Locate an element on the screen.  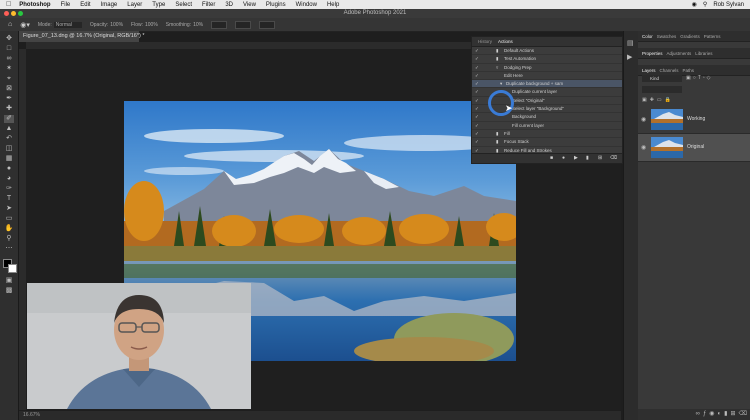
action-row: ✓ ▿ Dodging Prep is located at coordinates (547, 68).